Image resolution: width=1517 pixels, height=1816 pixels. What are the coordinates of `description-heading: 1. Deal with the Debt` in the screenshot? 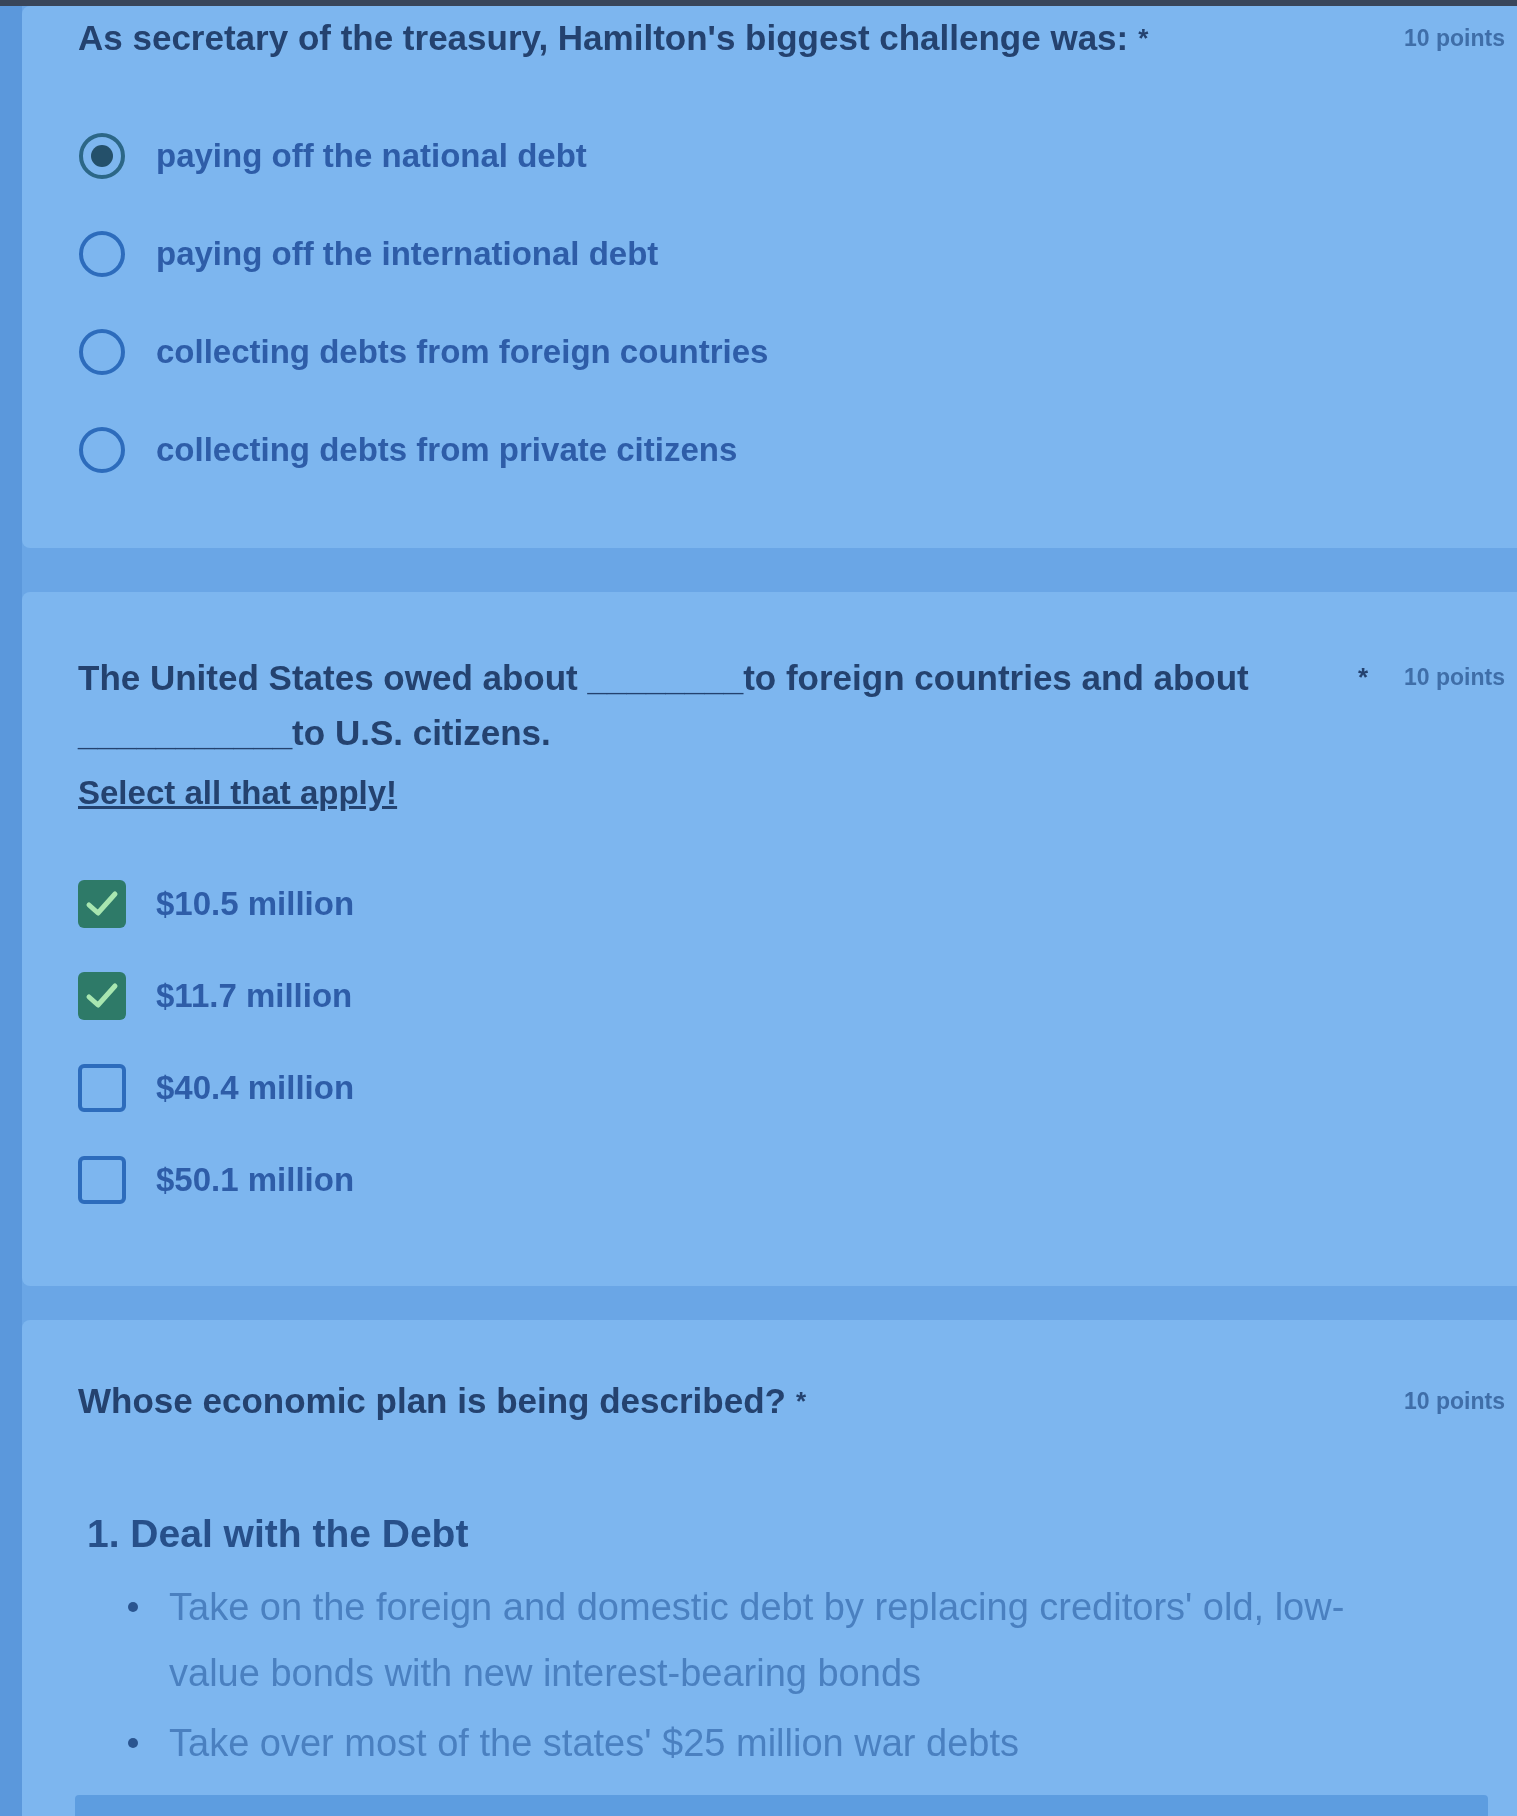 It's located at (278, 1534).